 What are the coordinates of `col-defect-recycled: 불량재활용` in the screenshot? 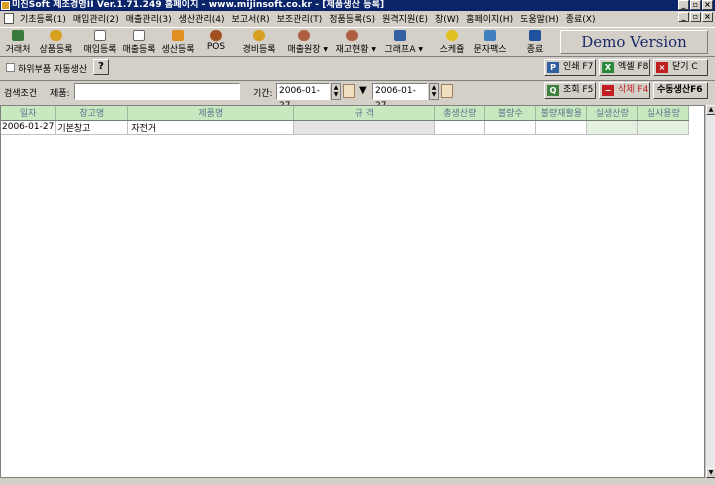 It's located at (561, 113).